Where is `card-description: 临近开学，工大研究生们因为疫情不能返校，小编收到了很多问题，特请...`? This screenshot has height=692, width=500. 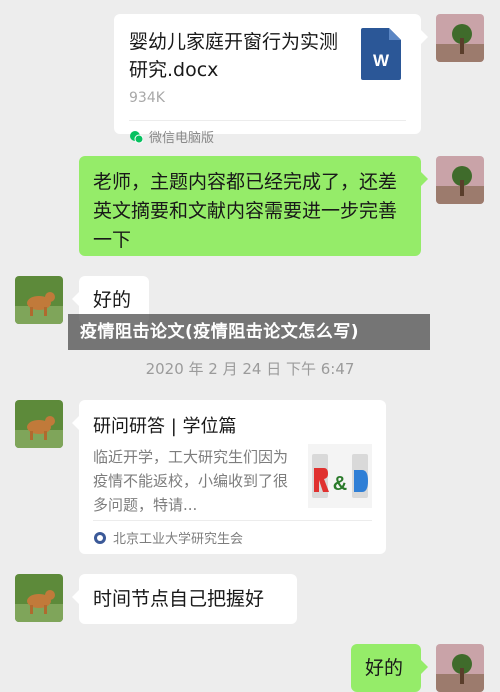 card-description: 临近开学，工大研究生们因为疫情不能返校，小编收到了很多问题，特请... is located at coordinates (191, 481).